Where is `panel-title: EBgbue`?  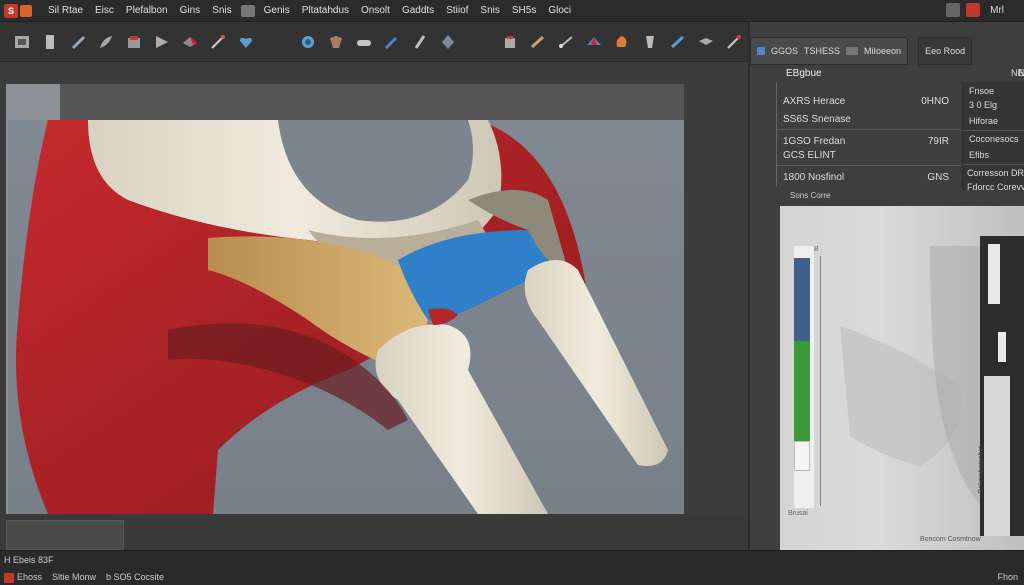
panel-title: EBgbue is located at coordinates (804, 73).